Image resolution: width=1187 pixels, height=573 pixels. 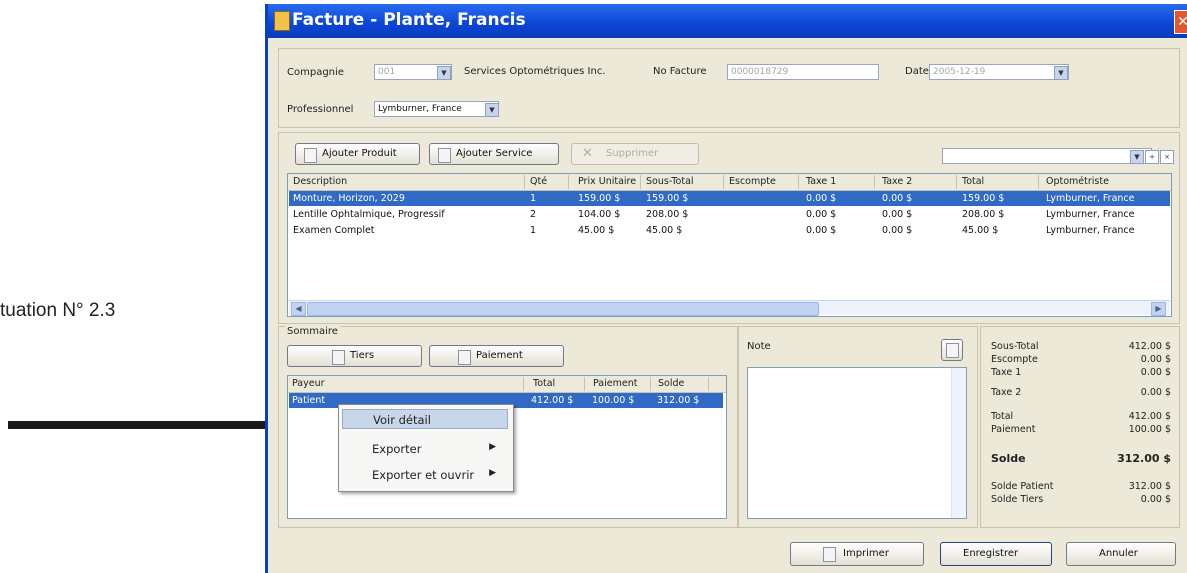 I want to click on sous-total-label: Sous-Total, so click(x=1015, y=346).